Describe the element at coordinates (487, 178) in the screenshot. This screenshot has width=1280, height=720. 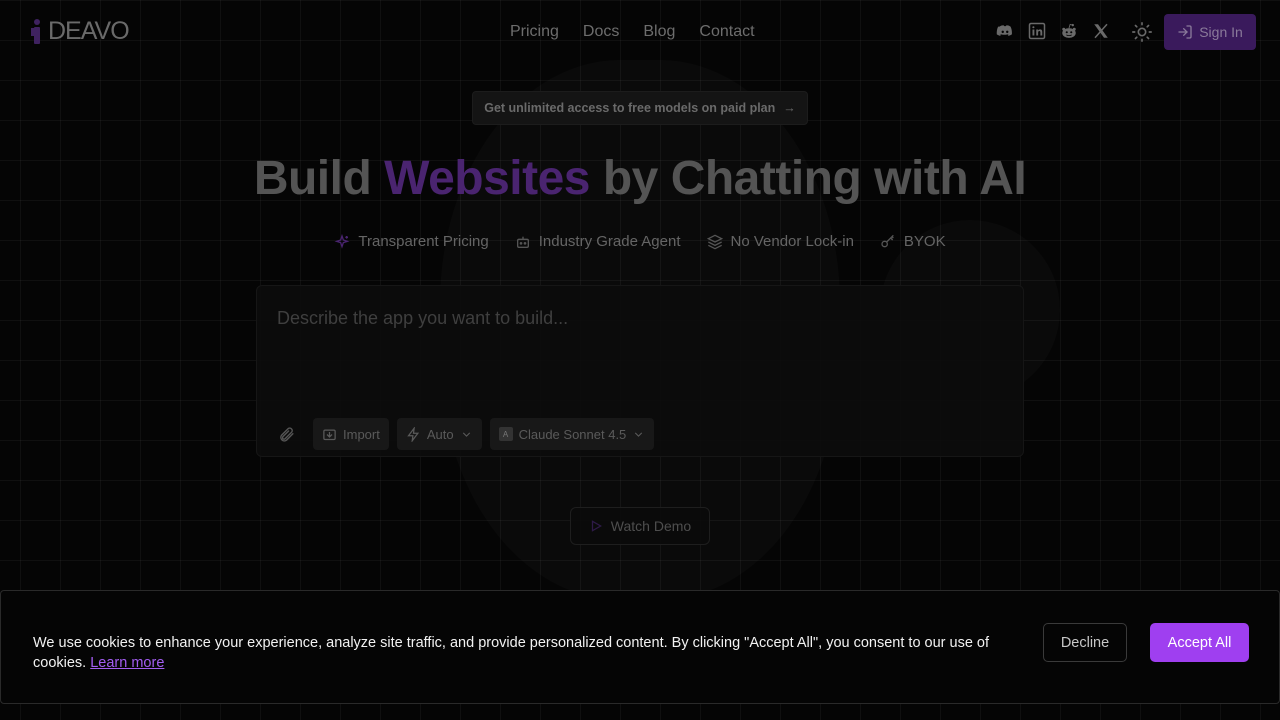
I see `headline-accent: Websites` at that location.